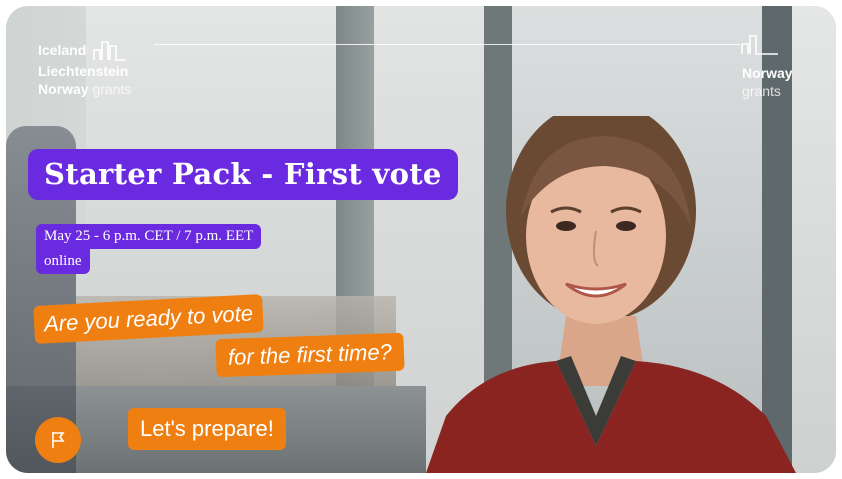 This screenshot has width=842, height=479. What do you see at coordinates (83, 71) in the screenshot?
I see `logo-line-2: Liechtenstein` at bounding box center [83, 71].